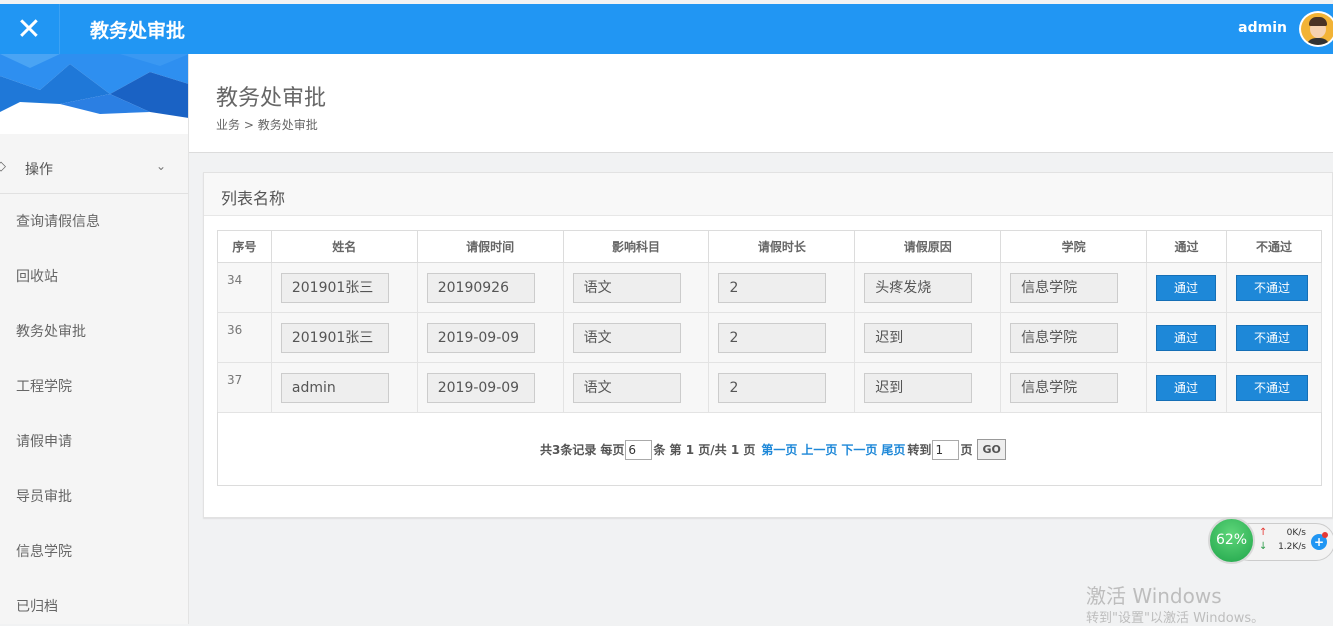  Describe the element at coordinates (1296, 533) in the screenshot. I see `upload-speed: 0K/s` at that location.